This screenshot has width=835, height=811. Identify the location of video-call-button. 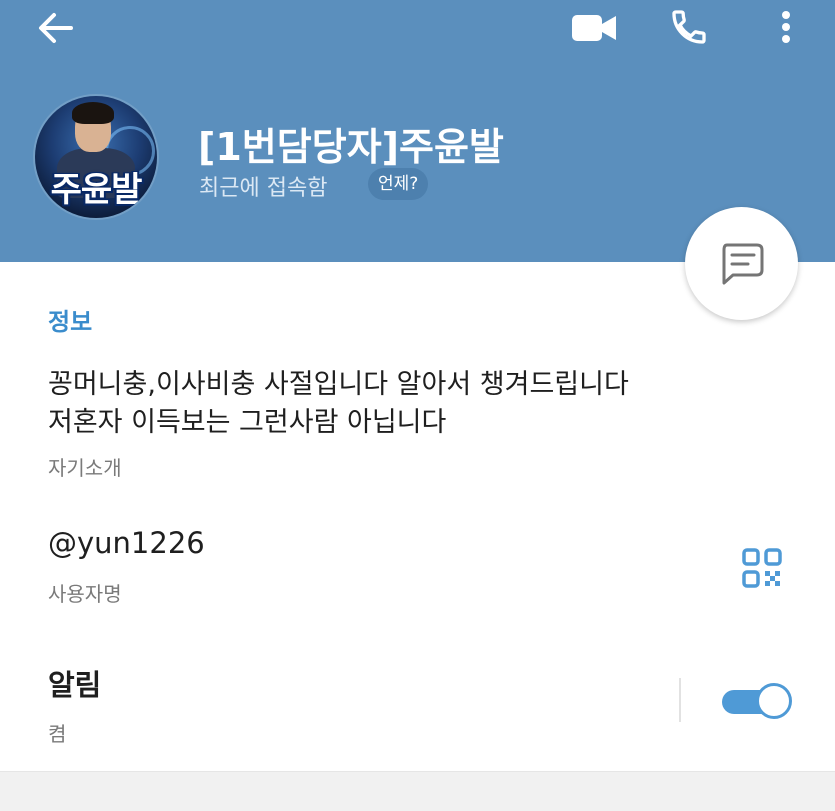
(594, 28).